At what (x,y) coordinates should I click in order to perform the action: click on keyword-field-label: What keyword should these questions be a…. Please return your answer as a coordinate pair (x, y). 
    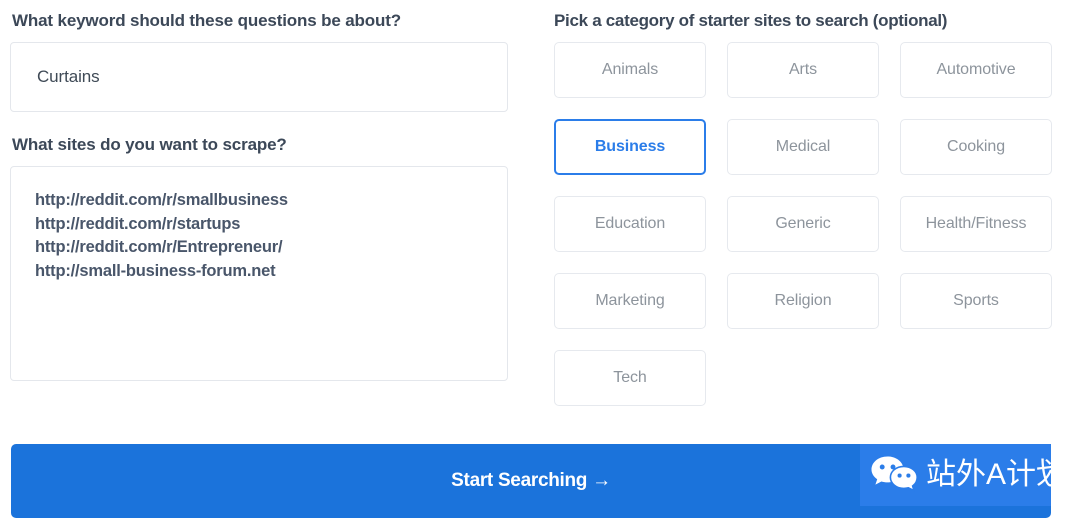
    Looking at the image, I should click on (207, 20).